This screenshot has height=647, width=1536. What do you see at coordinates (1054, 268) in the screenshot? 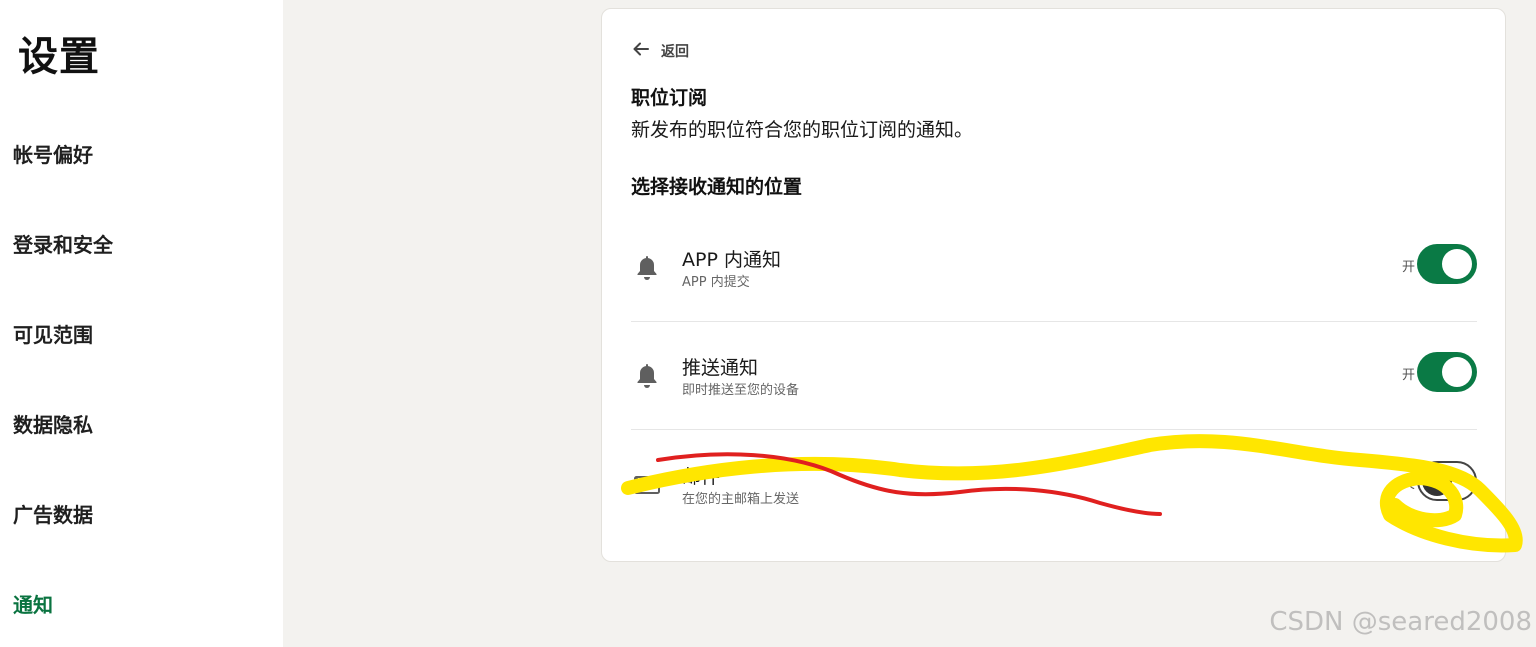
I see `setting-row-in-app: APP 内通知 APP 内提交 开` at bounding box center [1054, 268].